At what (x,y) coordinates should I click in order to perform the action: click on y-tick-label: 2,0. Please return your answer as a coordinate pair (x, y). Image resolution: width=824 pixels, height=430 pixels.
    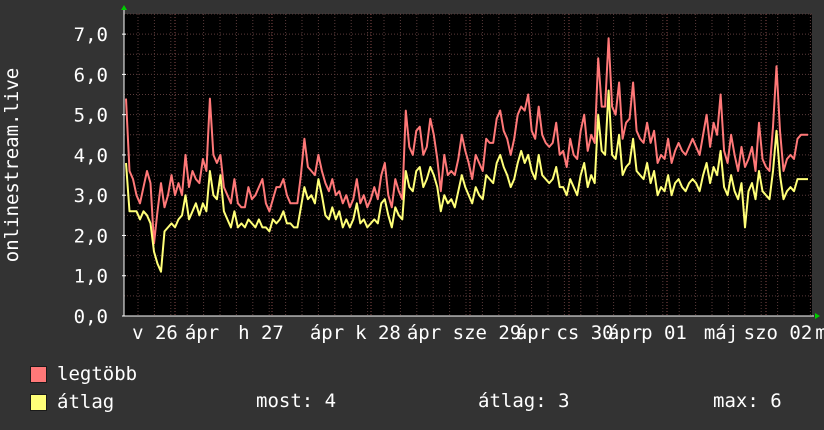
    Looking at the image, I should click on (91, 236).